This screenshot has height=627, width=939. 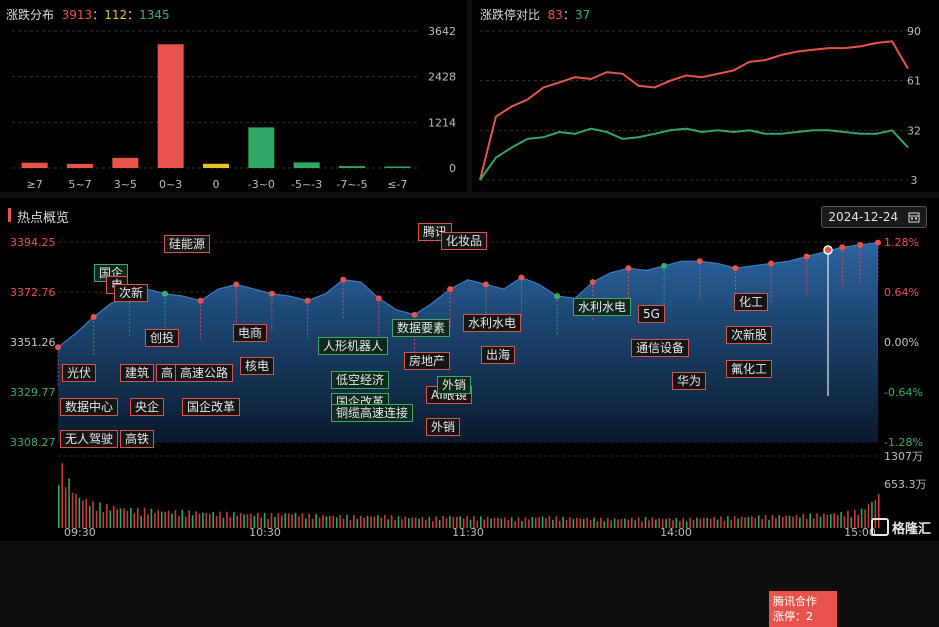 I want to click on concept-tag: 高铁, so click(x=137, y=439).